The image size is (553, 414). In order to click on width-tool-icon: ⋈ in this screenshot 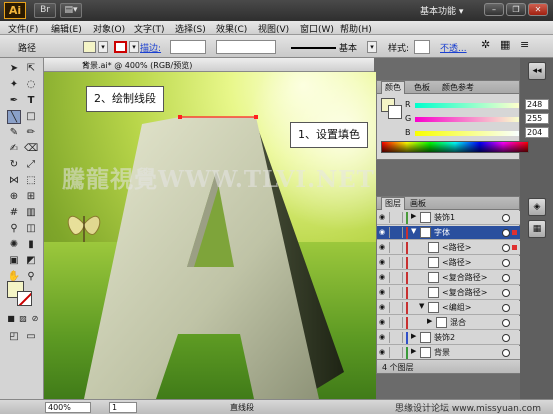, I will do `click(14, 181)`.